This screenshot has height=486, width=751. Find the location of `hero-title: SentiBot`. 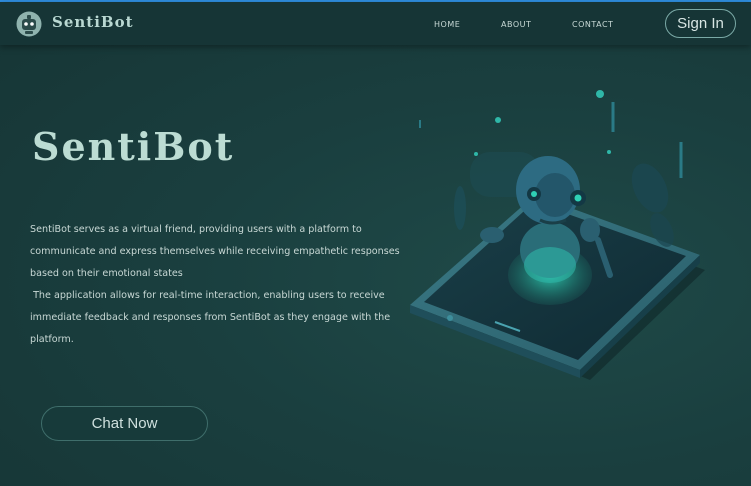

hero-title: SentiBot is located at coordinates (133, 146).